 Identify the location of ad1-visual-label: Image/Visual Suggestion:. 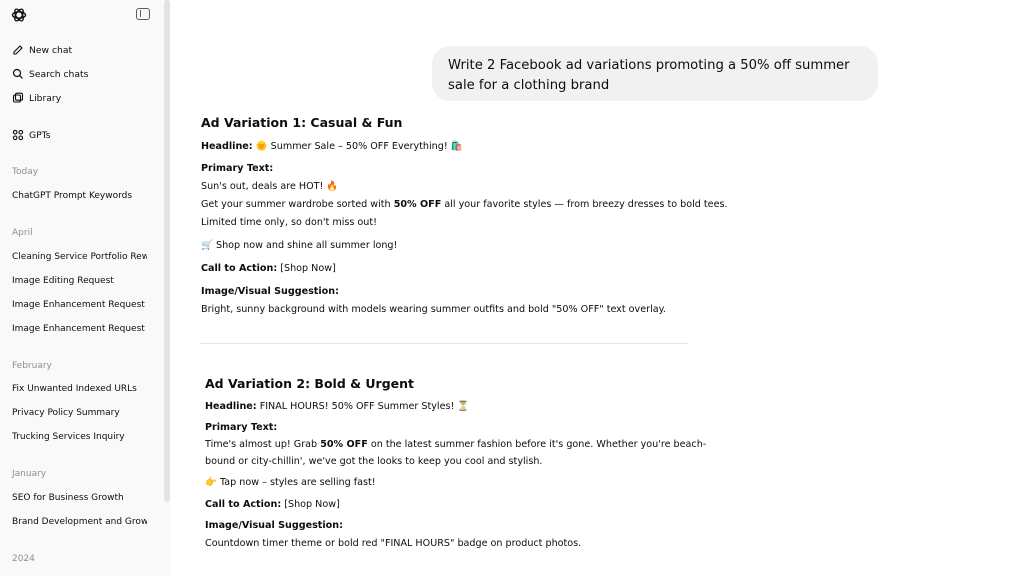
(270, 291).